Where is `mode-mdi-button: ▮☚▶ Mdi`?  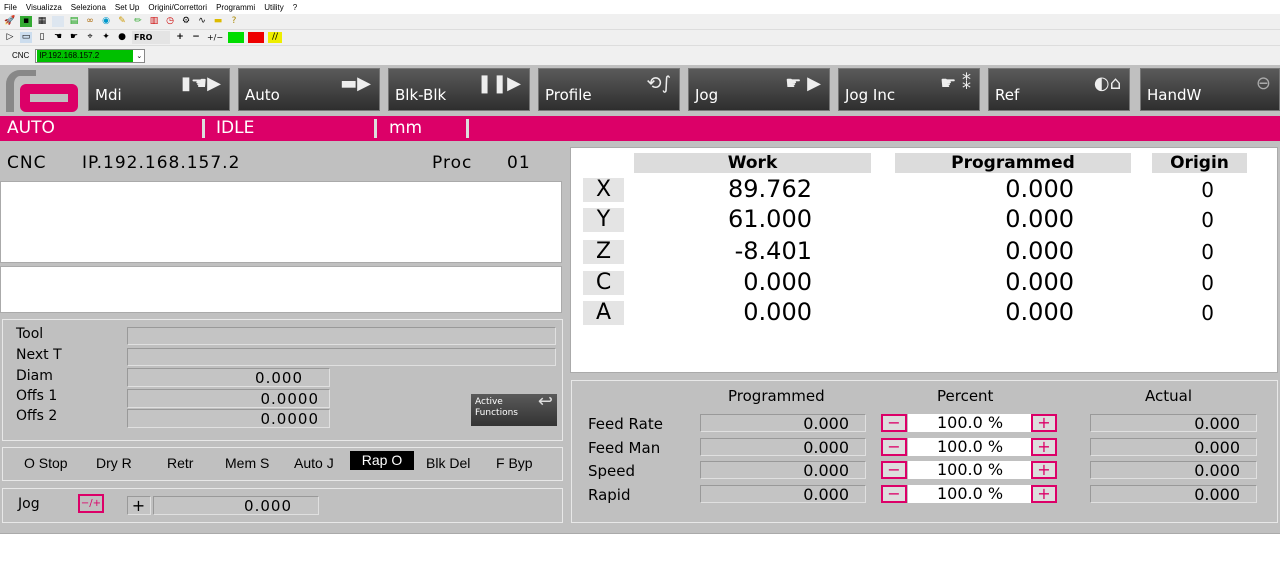 mode-mdi-button: ▮☚▶ Mdi is located at coordinates (159, 89).